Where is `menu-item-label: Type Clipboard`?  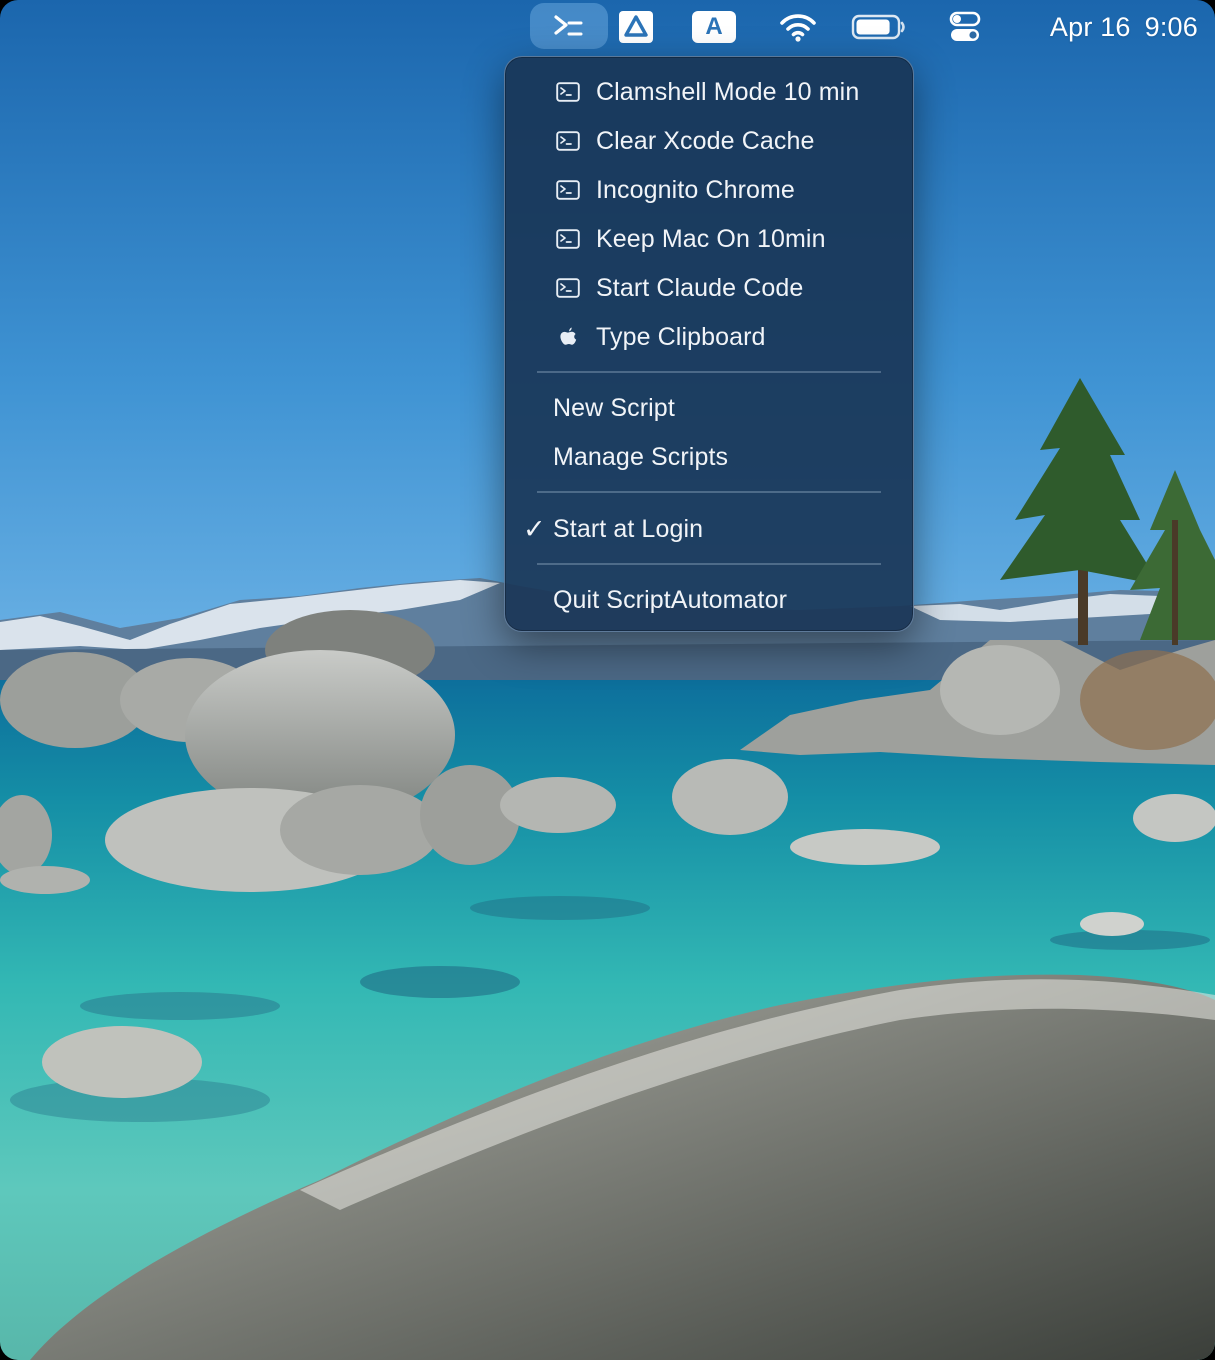
menu-item-label: Type Clipboard is located at coordinates (681, 336).